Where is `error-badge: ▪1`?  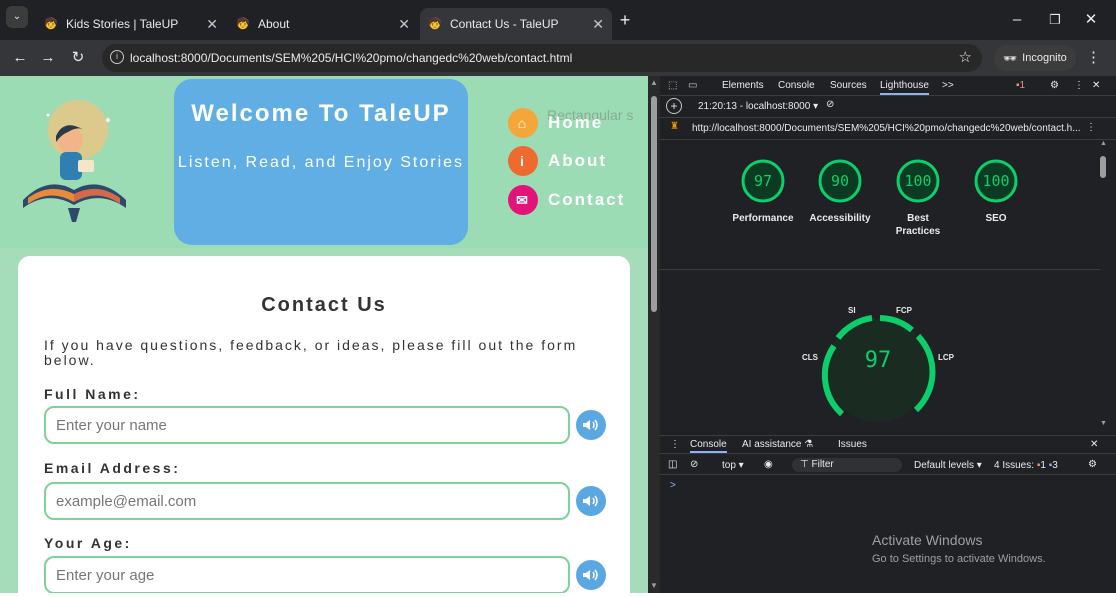 error-badge: ▪1 is located at coordinates (1020, 85).